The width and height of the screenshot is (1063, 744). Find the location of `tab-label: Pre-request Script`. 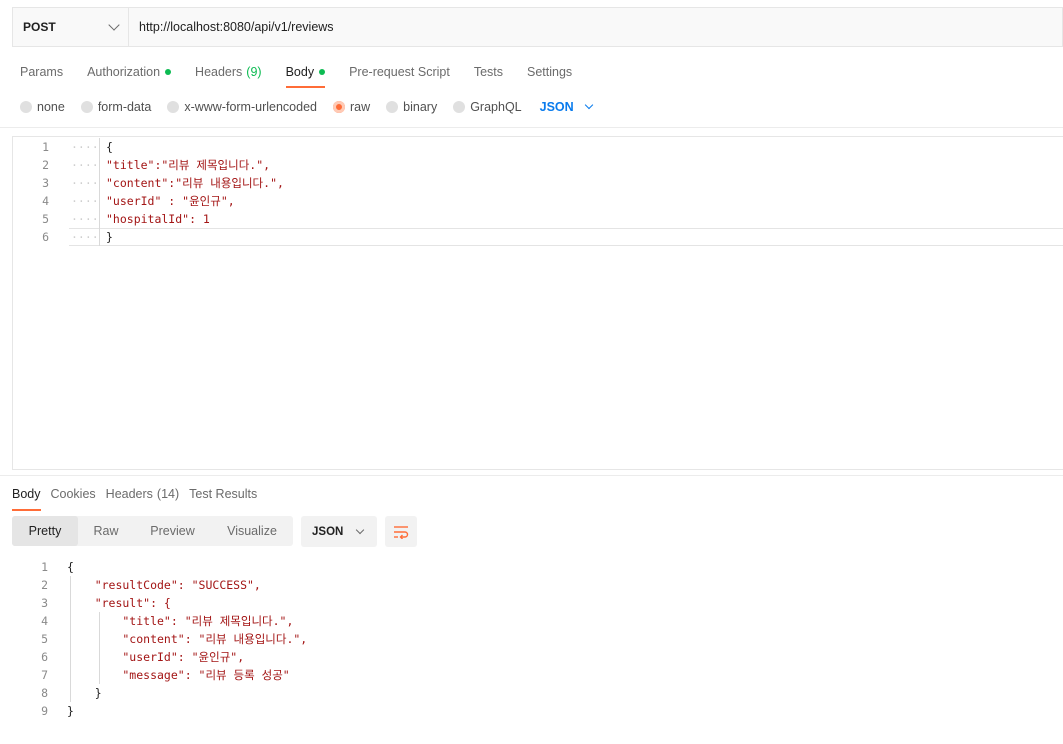

tab-label: Pre-request Script is located at coordinates (399, 72).